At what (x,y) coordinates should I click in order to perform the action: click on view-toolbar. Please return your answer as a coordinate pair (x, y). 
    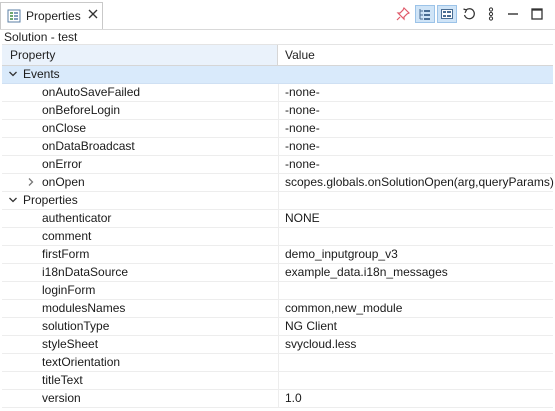
    Looking at the image, I should click on (470, 14).